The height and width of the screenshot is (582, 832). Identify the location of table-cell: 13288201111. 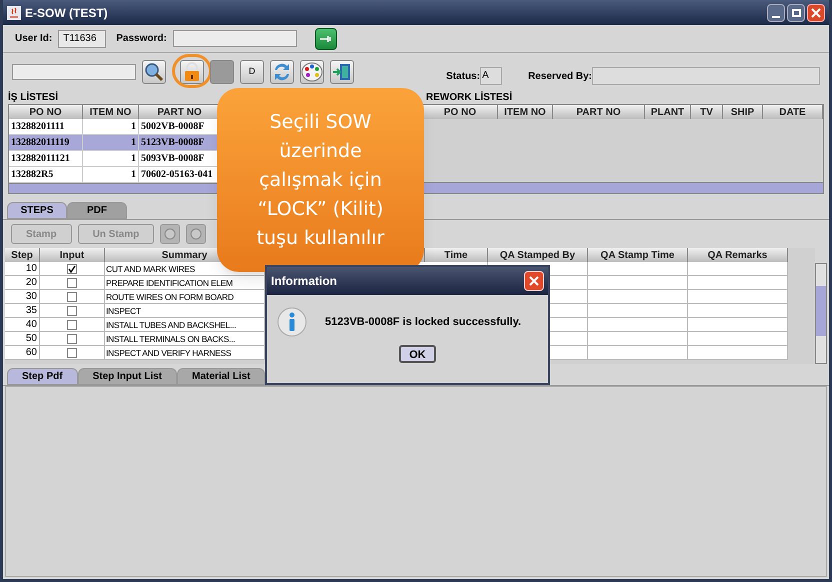
(46, 126).